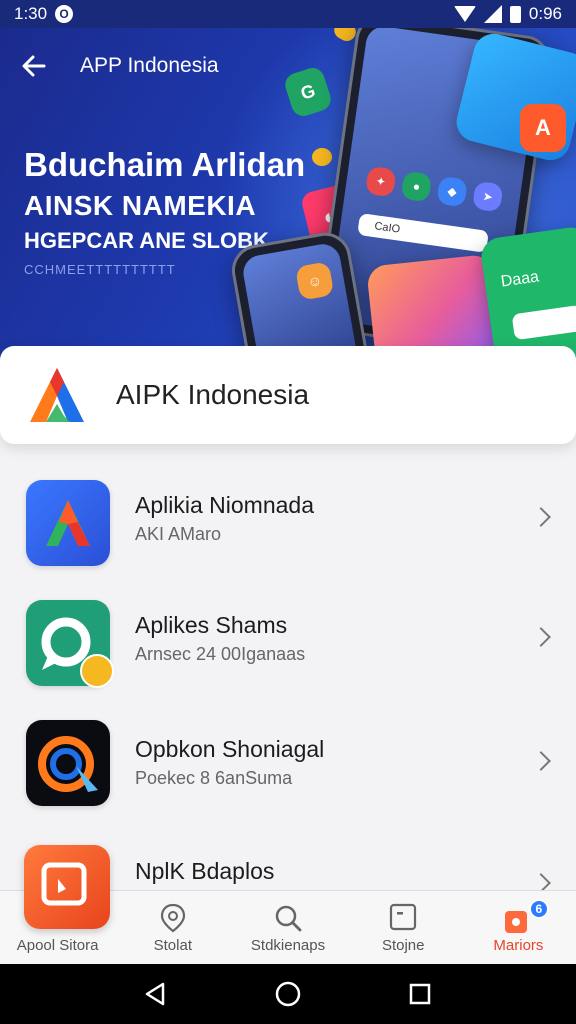 This screenshot has height=1024, width=576. I want to click on tab-store: Apool Sitora, so click(57, 904).